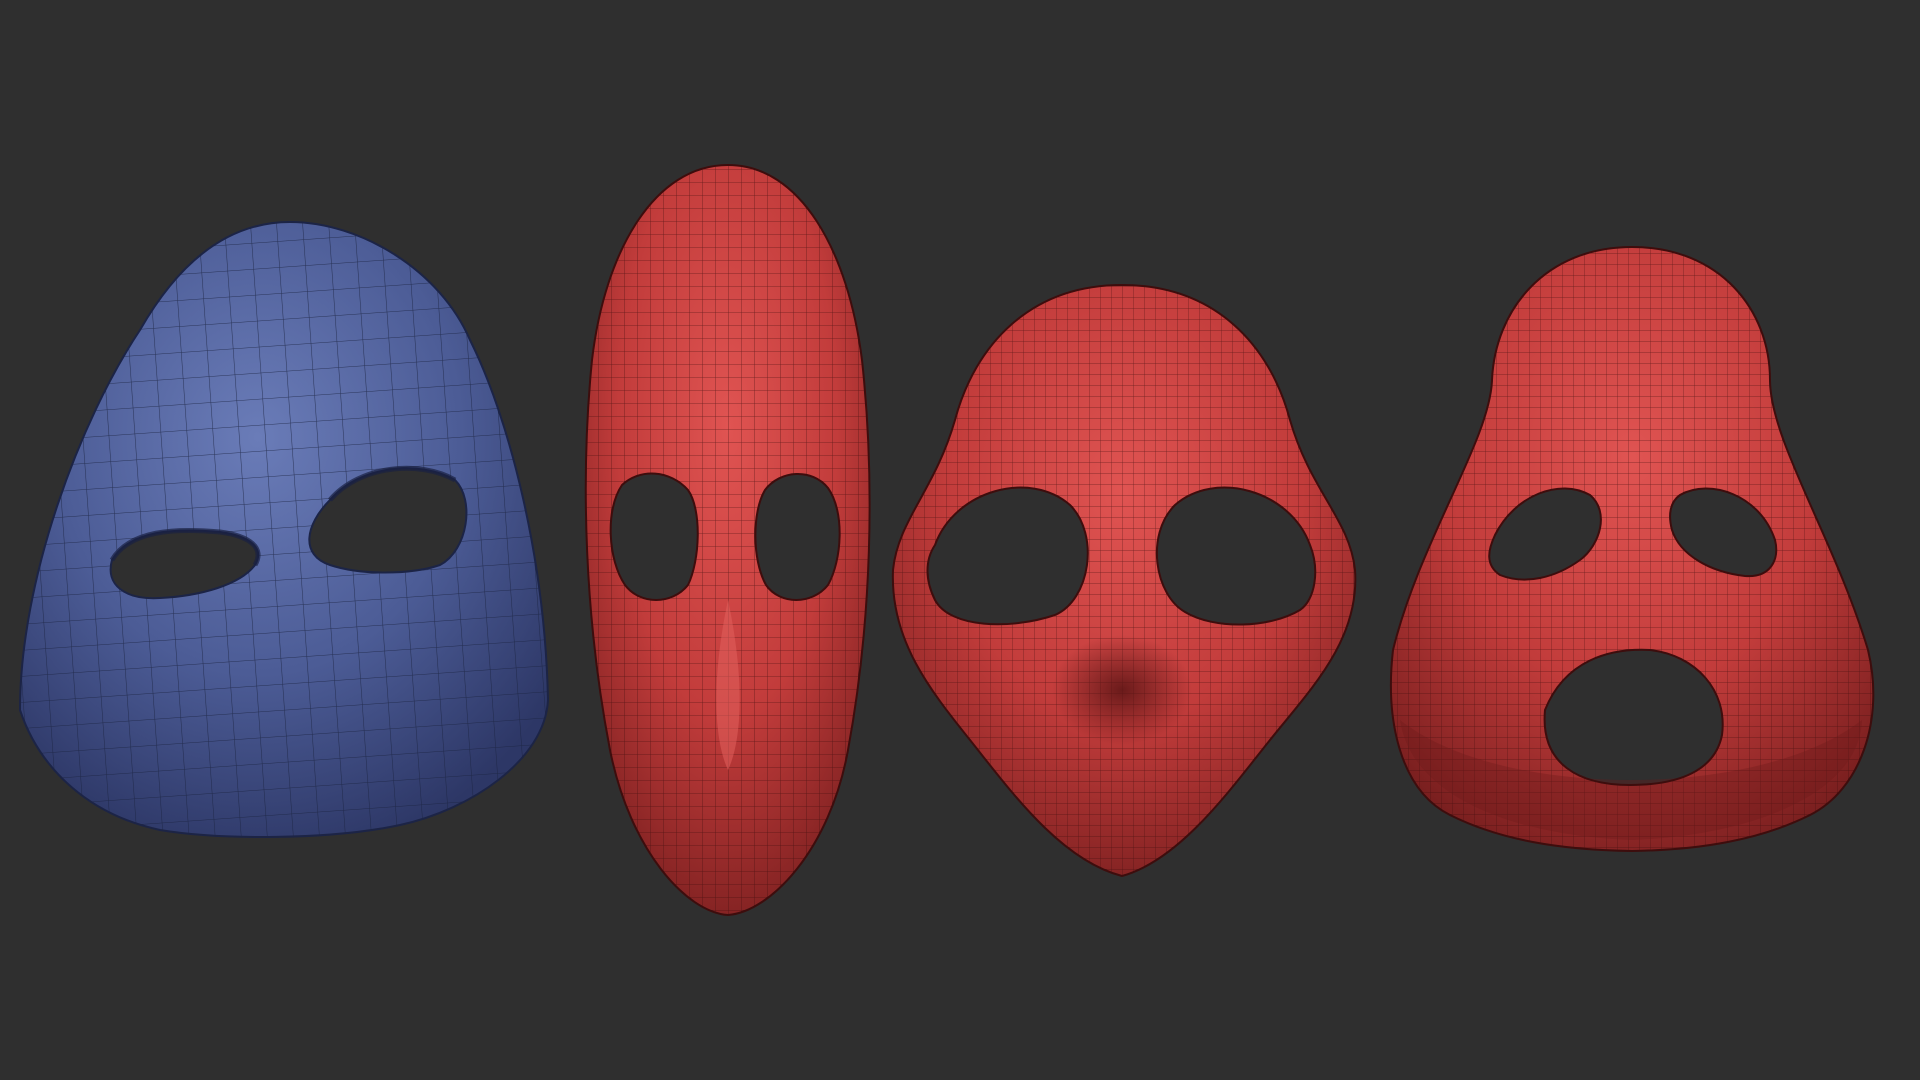 This screenshot has width=1920, height=1080. I want to click on mask-red-round, so click(1124, 580).